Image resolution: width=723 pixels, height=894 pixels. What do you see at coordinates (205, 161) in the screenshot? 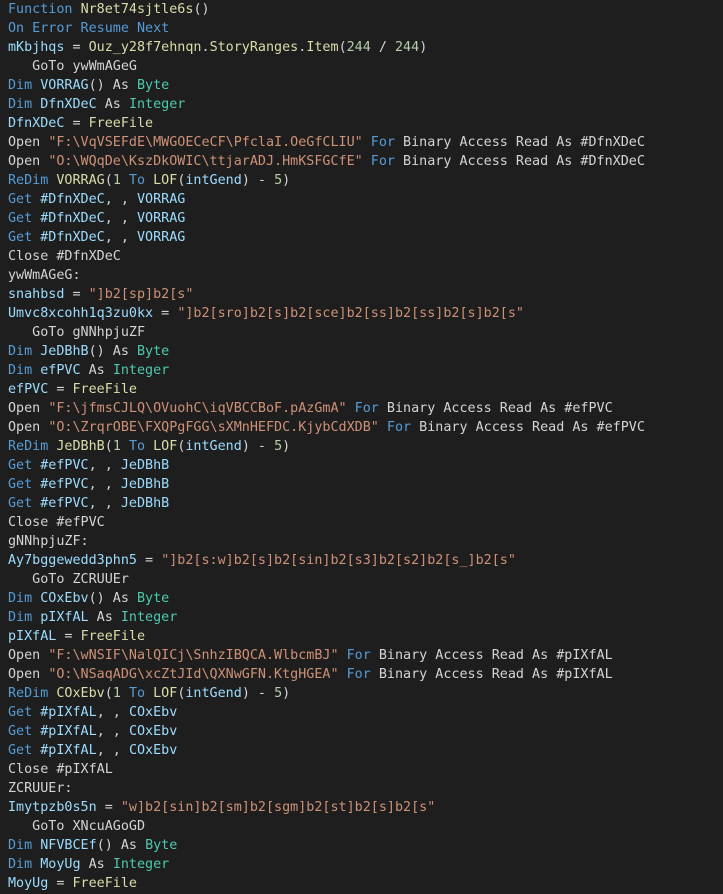
I see `code-token: "O:\WQqDe\KszDkOWIC\ttjarADJ.HmKSFGCfE"` at bounding box center [205, 161].